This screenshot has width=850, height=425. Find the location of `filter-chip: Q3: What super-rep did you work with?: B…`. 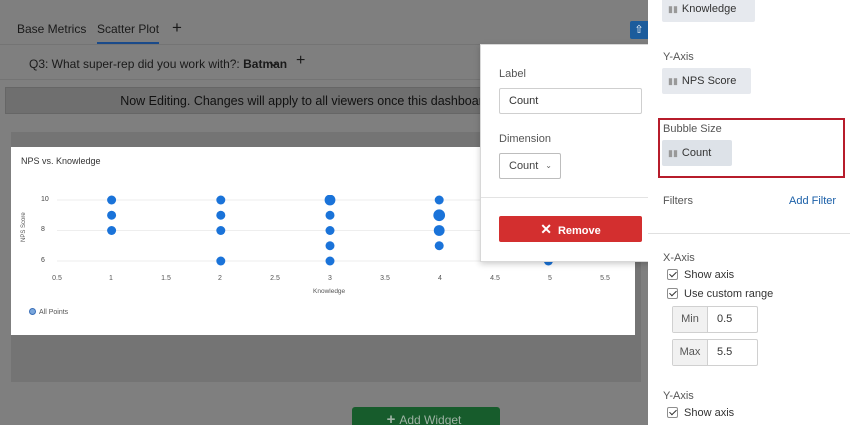

filter-chip: Q3: What super-rep did you work with?: B… is located at coordinates (158, 64).